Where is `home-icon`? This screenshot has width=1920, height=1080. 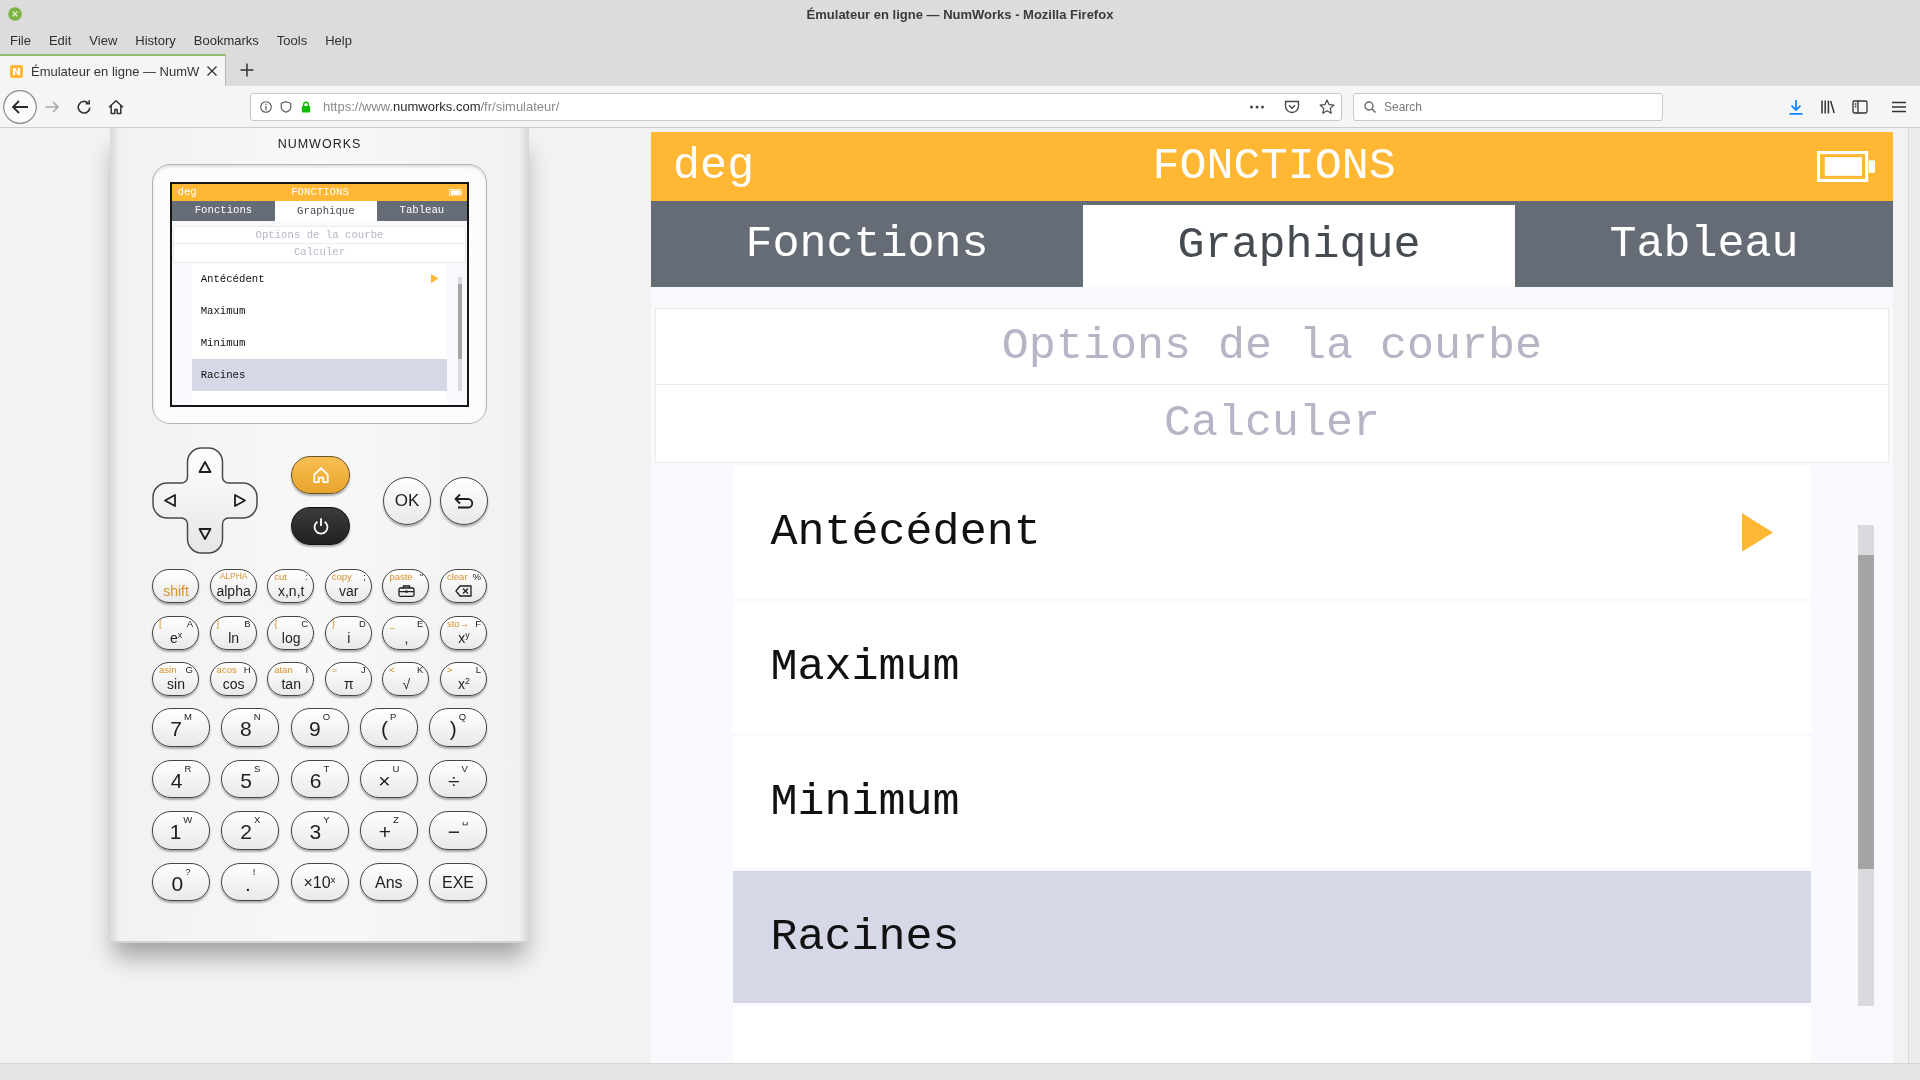
home-icon is located at coordinates (116, 106).